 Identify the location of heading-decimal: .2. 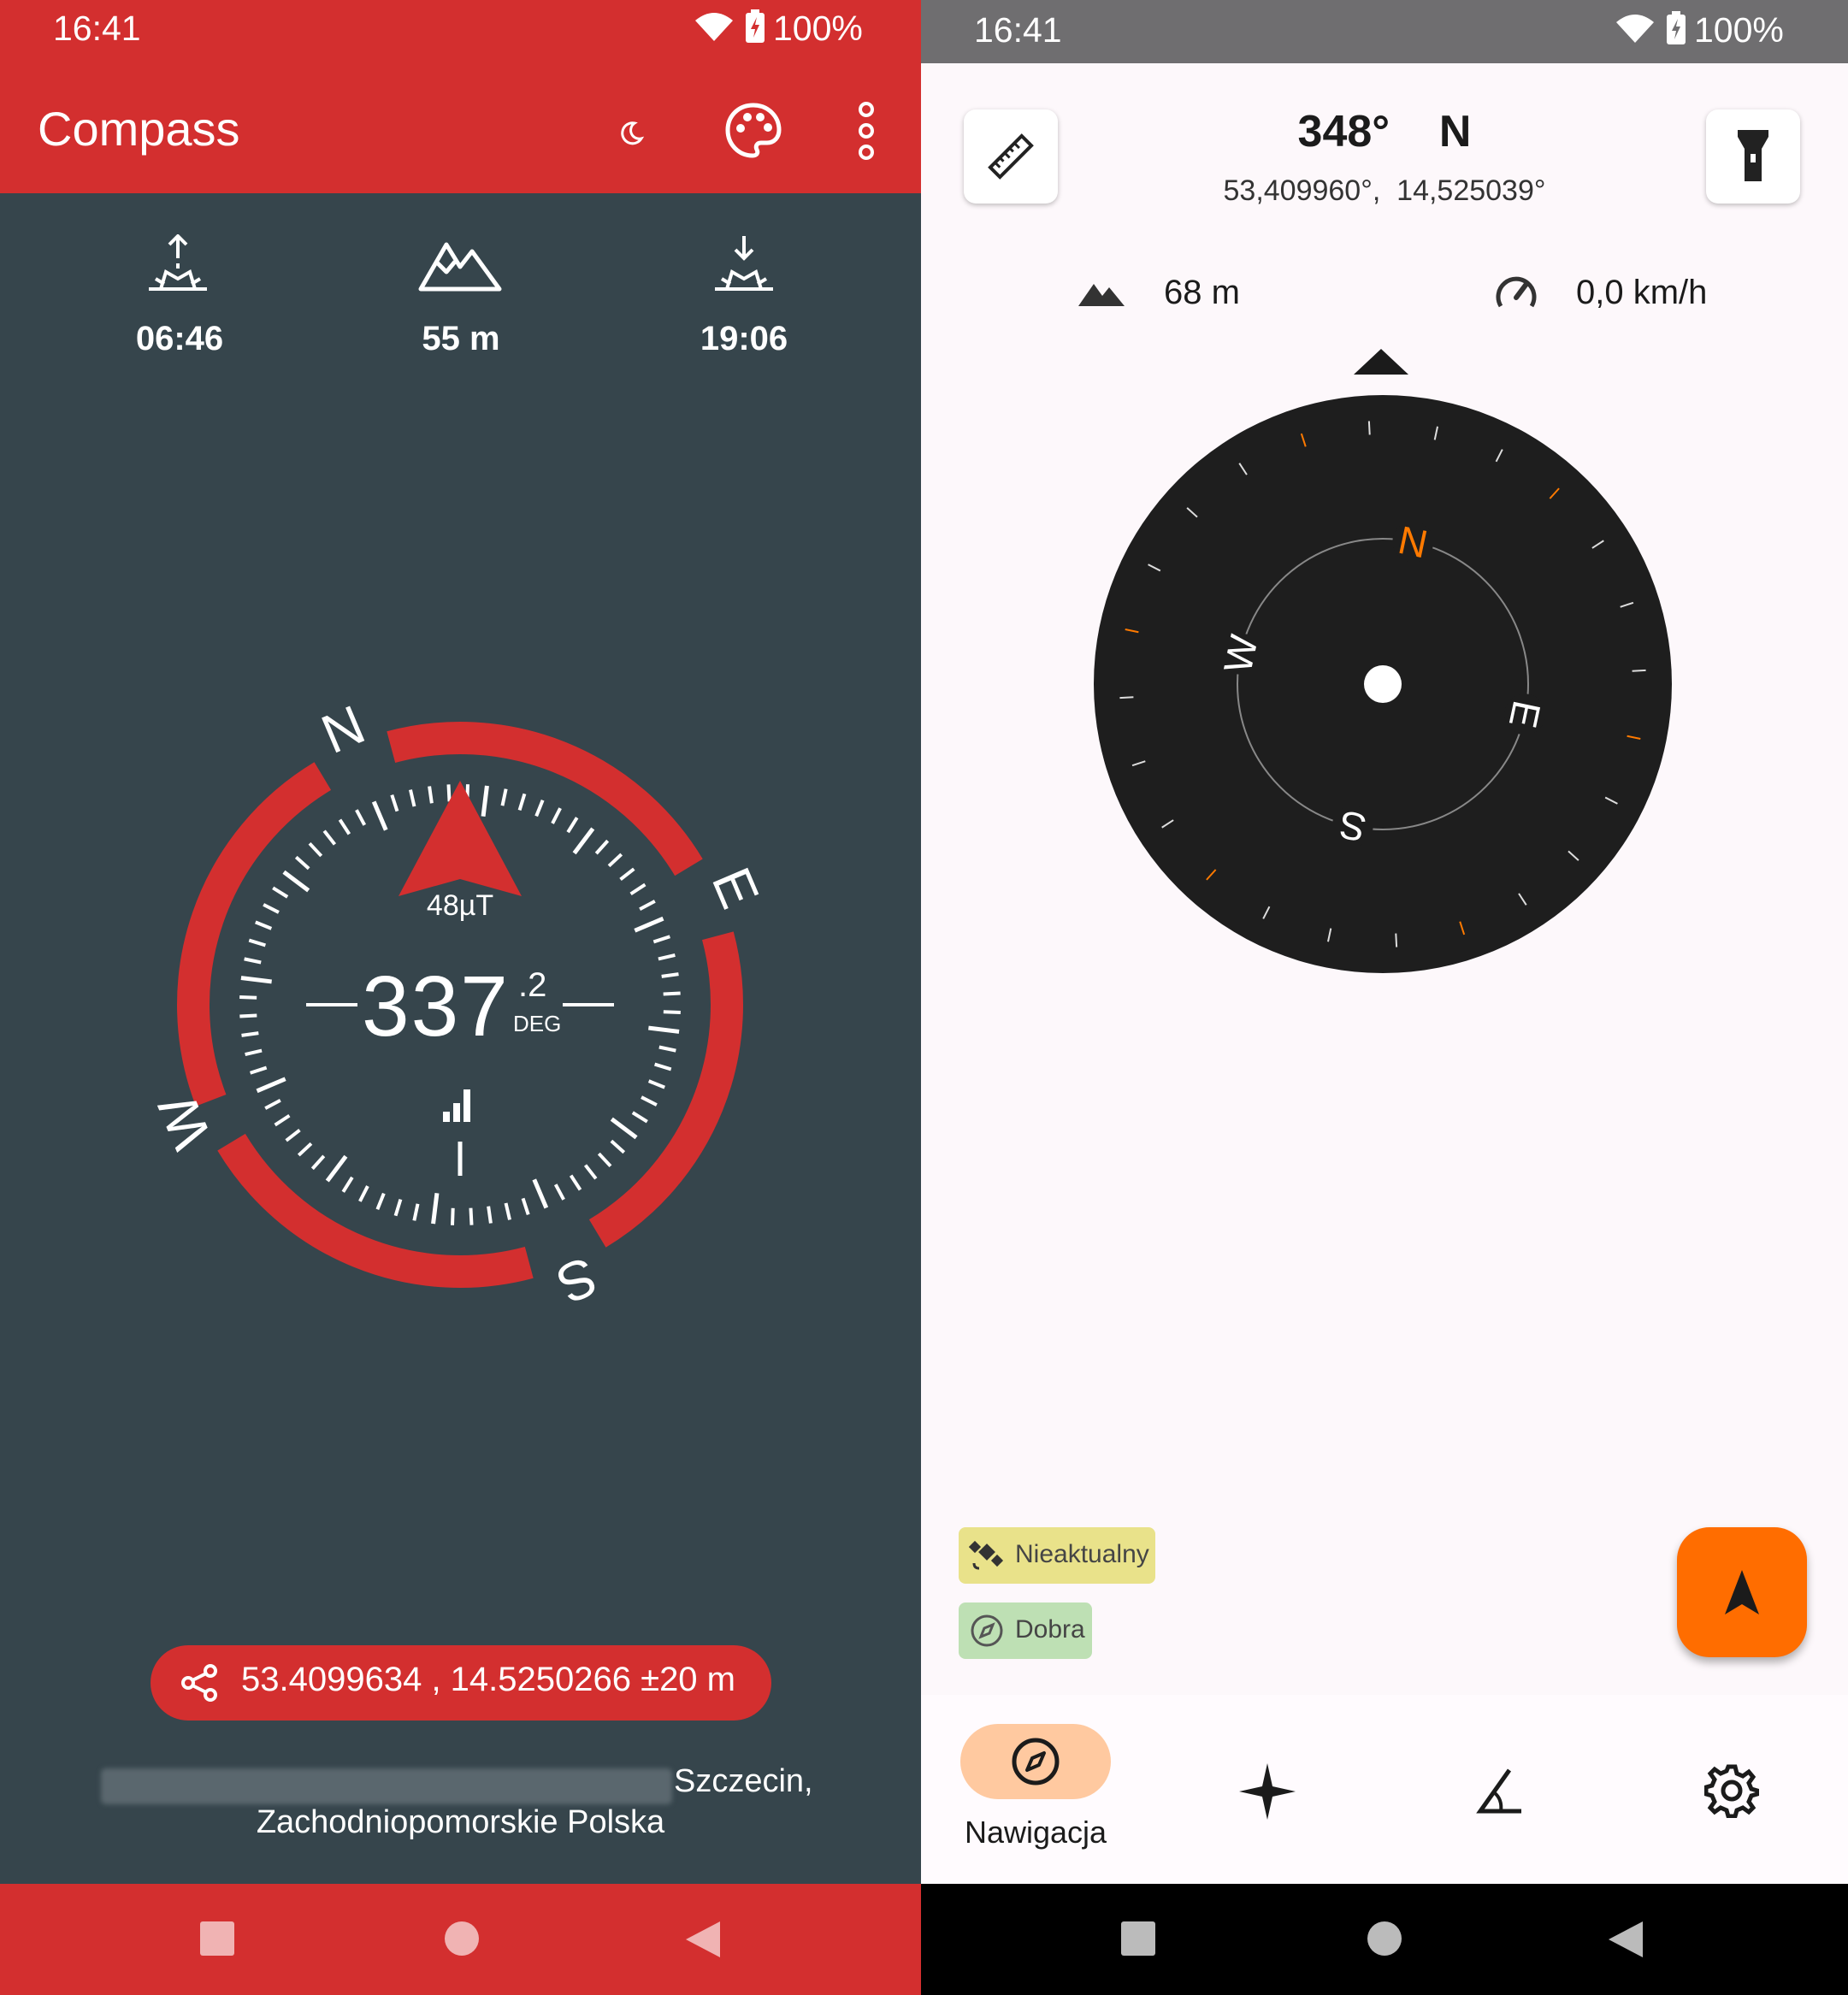
(532, 985).